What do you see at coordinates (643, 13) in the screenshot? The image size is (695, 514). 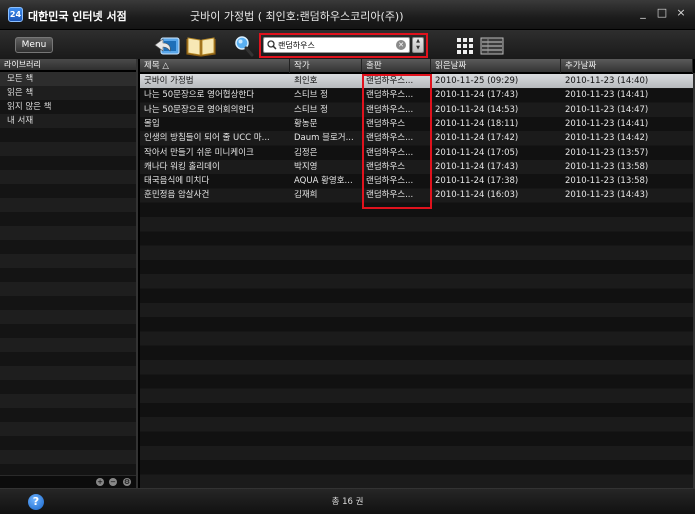 I see `minimize-button: _` at bounding box center [643, 13].